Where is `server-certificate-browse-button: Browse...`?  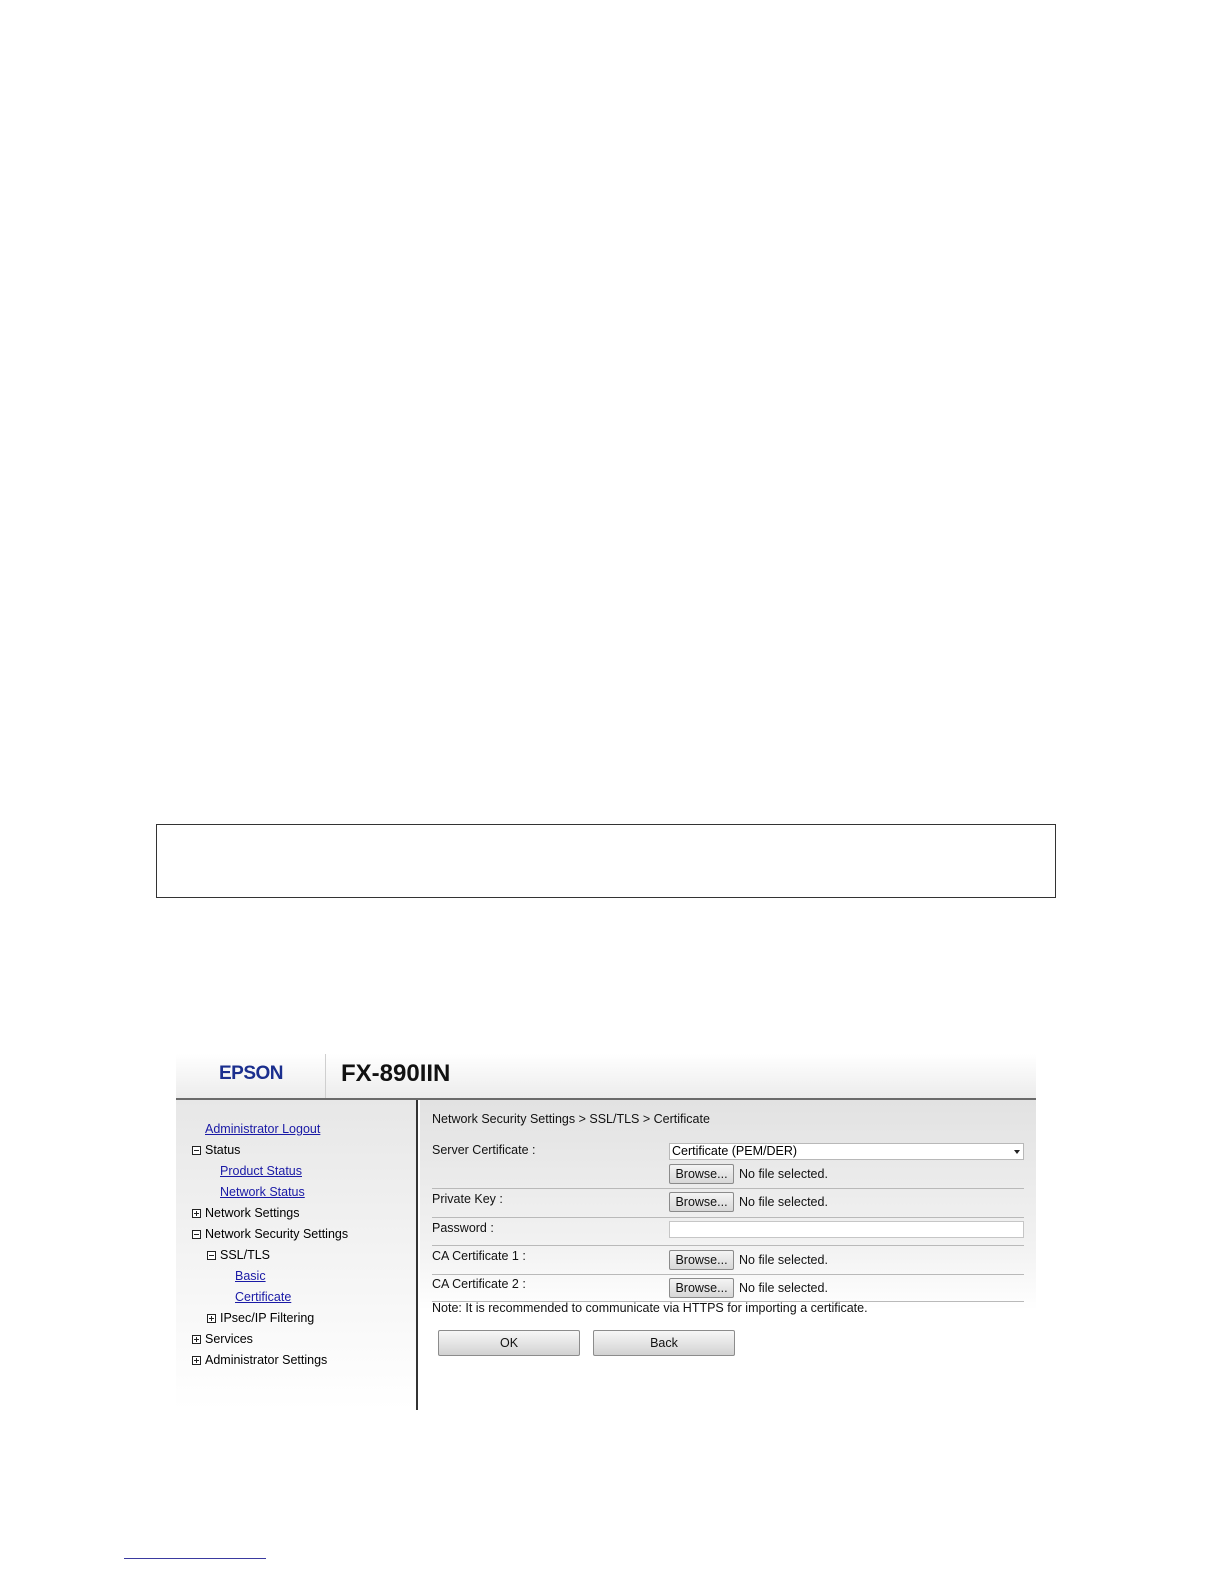 server-certificate-browse-button: Browse... is located at coordinates (701, 1174).